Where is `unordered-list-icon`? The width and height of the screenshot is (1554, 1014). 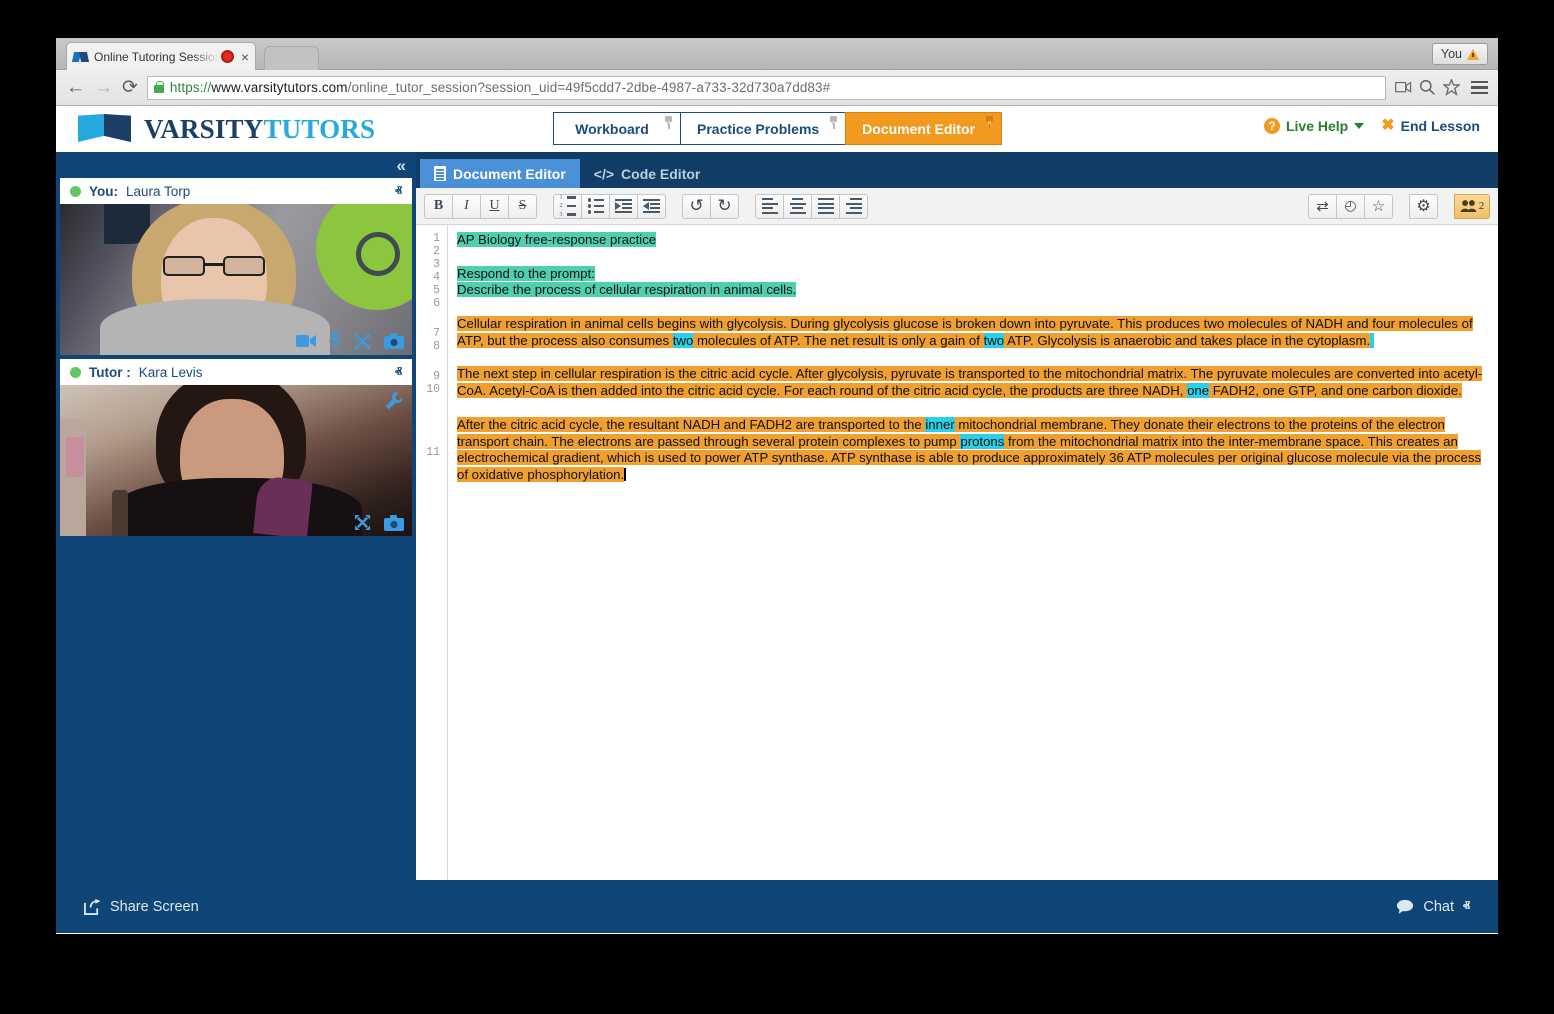
unordered-list-icon is located at coordinates (595, 206).